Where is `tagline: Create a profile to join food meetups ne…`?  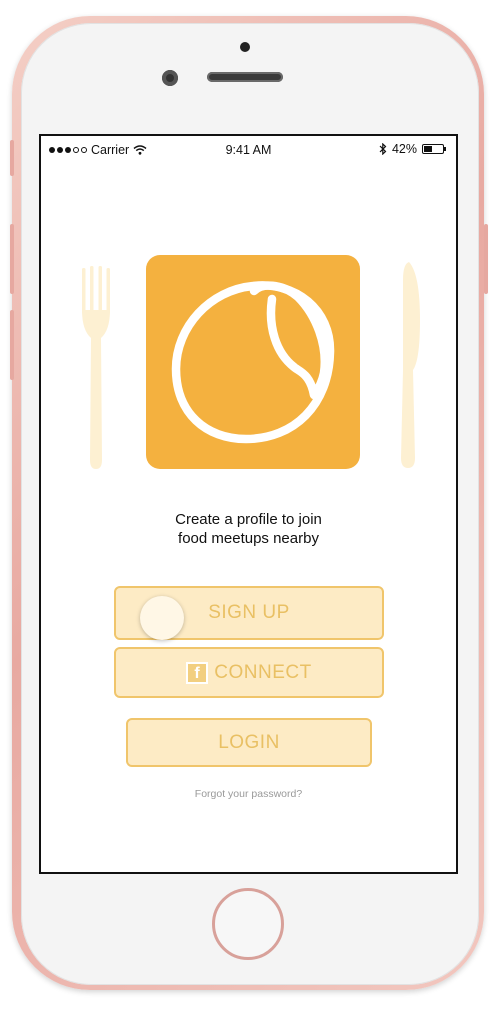 tagline: Create a profile to join food meetups ne… is located at coordinates (248, 529).